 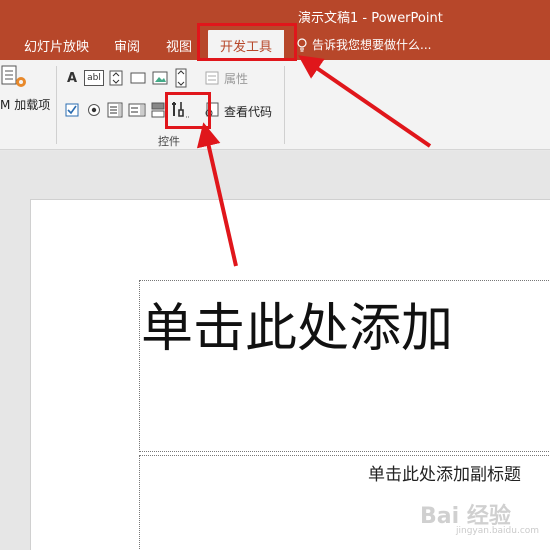 What do you see at coordinates (137, 110) in the screenshot?
I see `combo-box-icon` at bounding box center [137, 110].